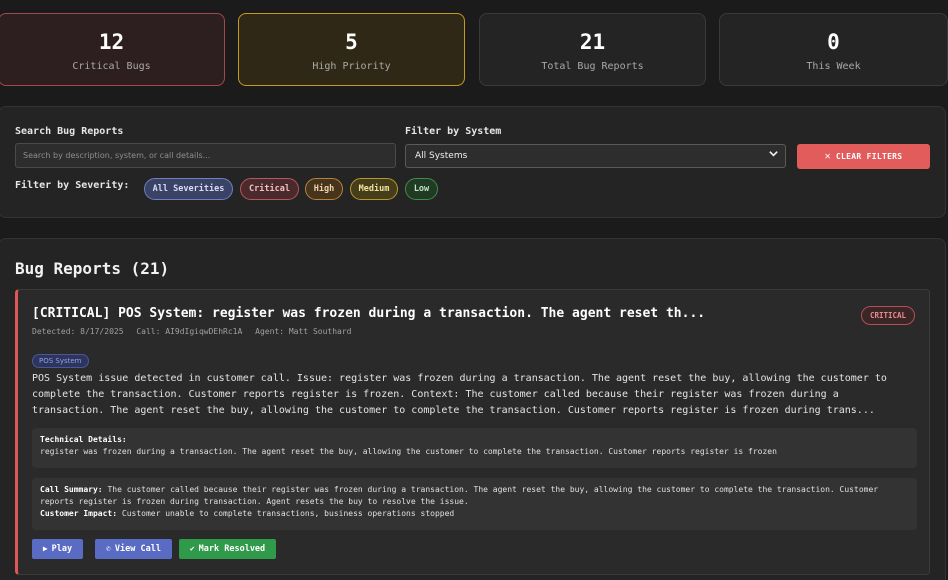  I want to click on severity-pill-medium: Medium, so click(374, 189).